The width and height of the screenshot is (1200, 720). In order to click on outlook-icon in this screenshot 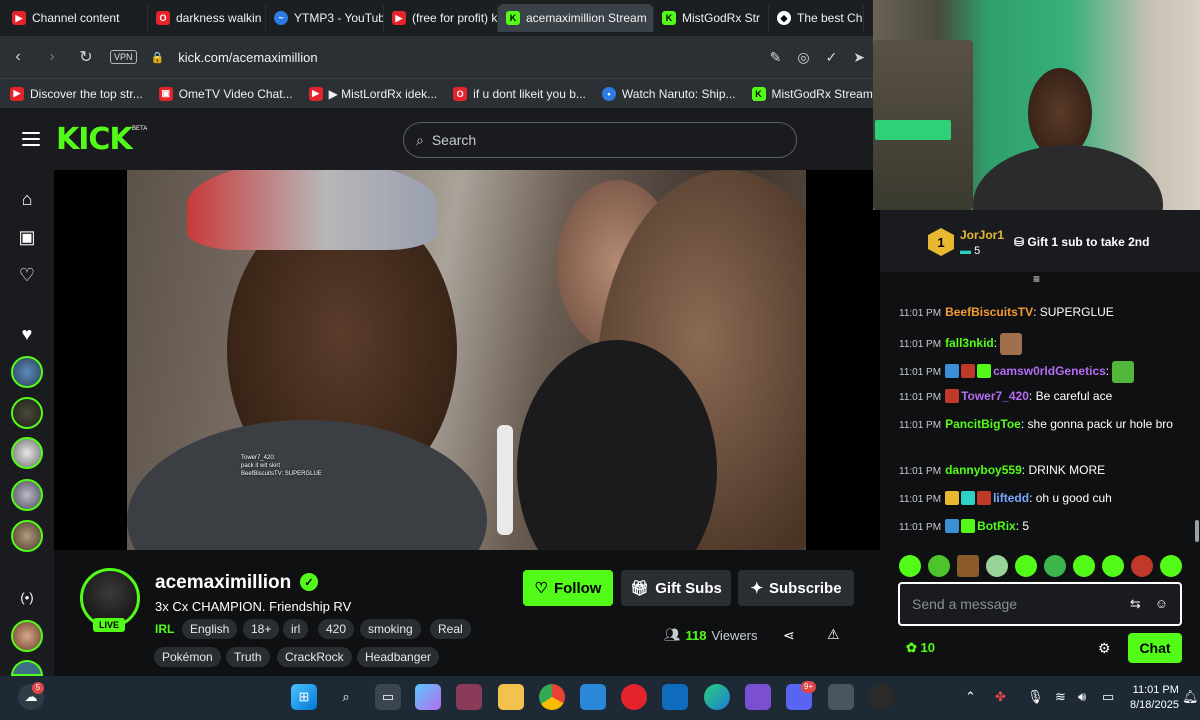, I will do `click(675, 697)`.